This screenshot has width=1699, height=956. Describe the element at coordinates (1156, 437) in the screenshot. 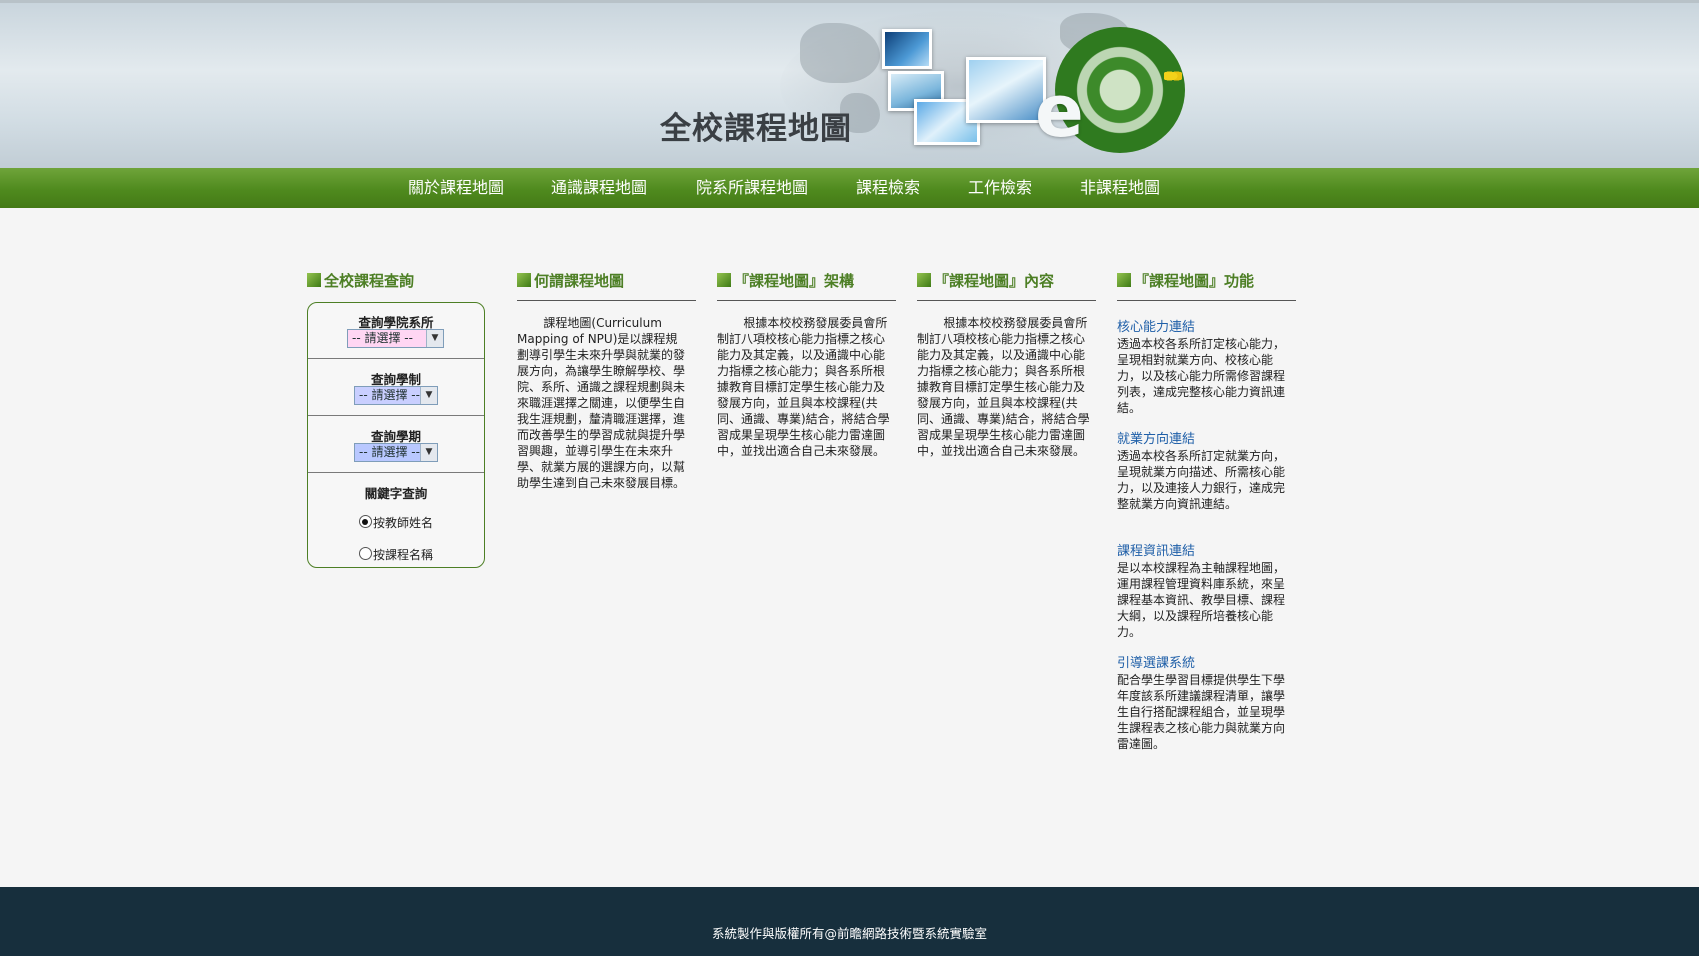

I see `function-link-career-direction: 就業方向連結` at that location.